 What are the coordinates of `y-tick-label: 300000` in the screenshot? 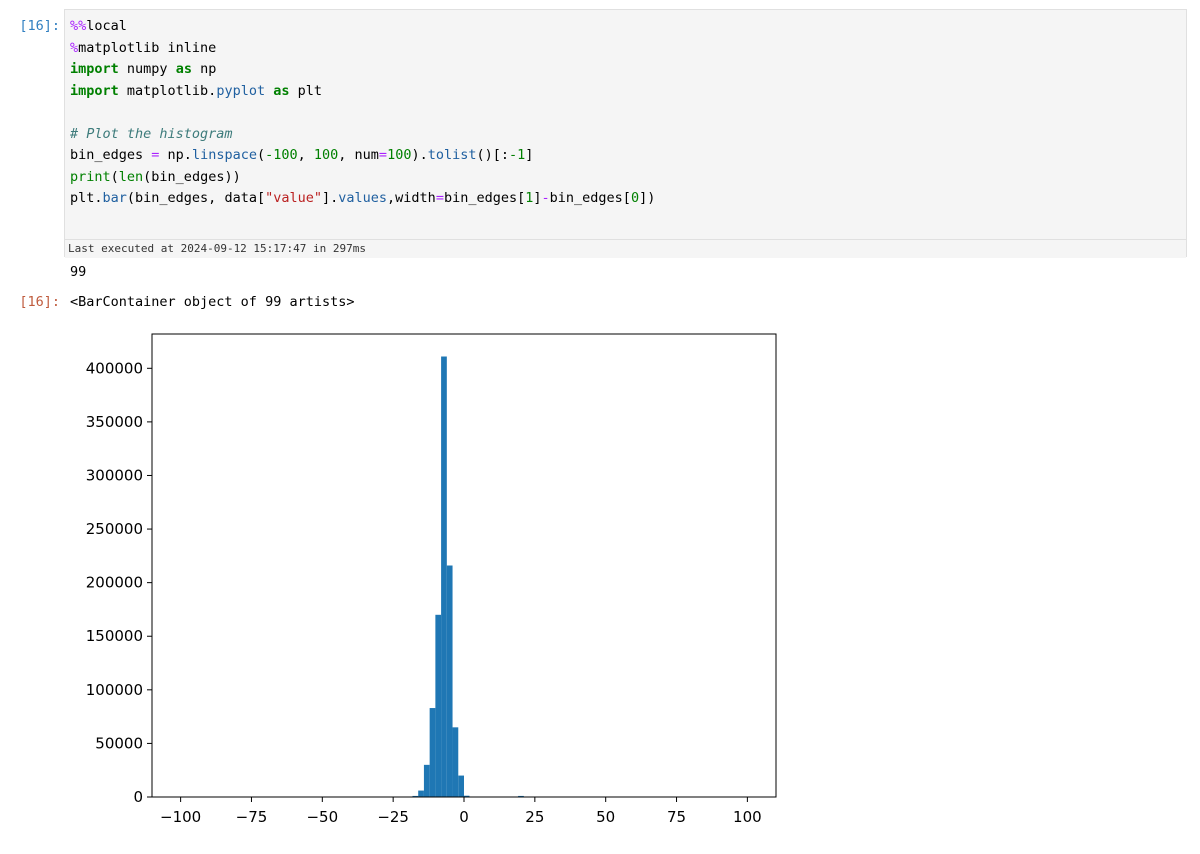 It's located at (114, 475).